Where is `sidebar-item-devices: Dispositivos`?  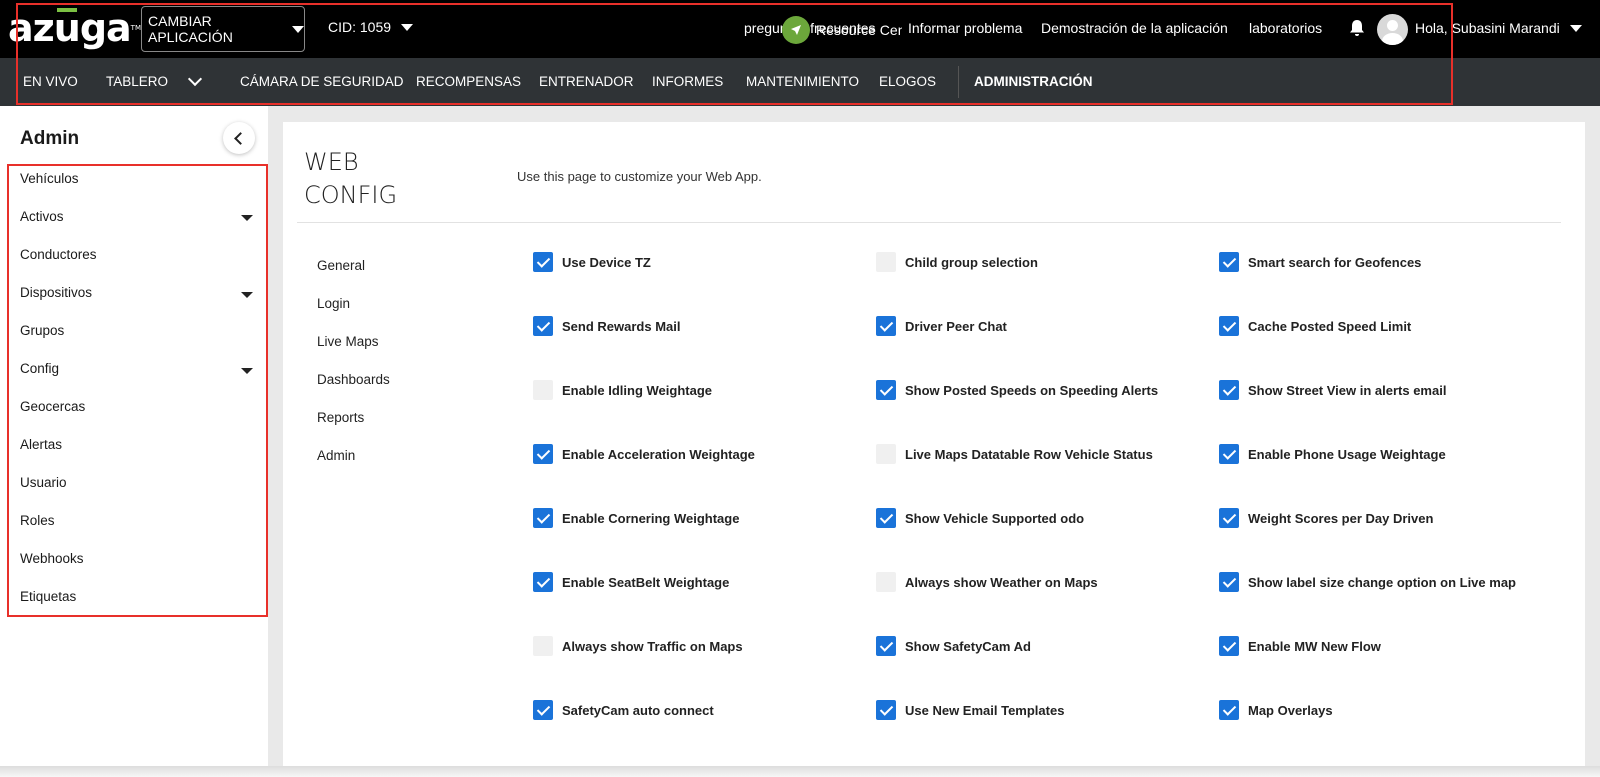 sidebar-item-devices: Dispositivos is located at coordinates (56, 292).